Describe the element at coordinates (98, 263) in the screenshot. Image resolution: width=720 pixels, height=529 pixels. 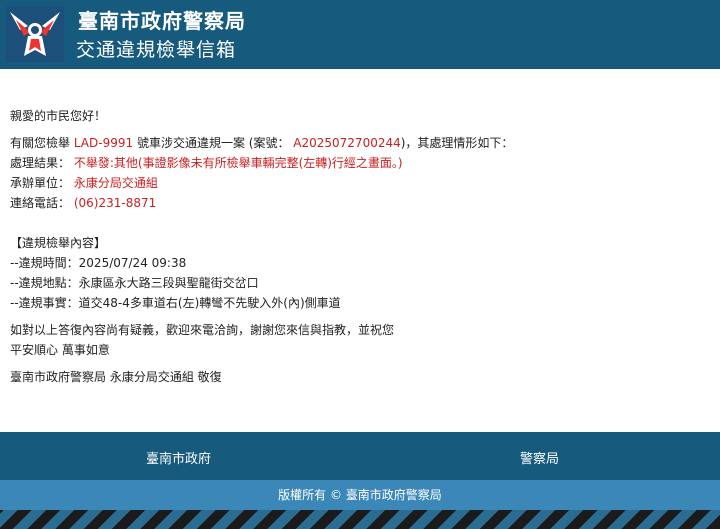
I see `violation-time: --違規時間：2025/07/24 09:38` at that location.